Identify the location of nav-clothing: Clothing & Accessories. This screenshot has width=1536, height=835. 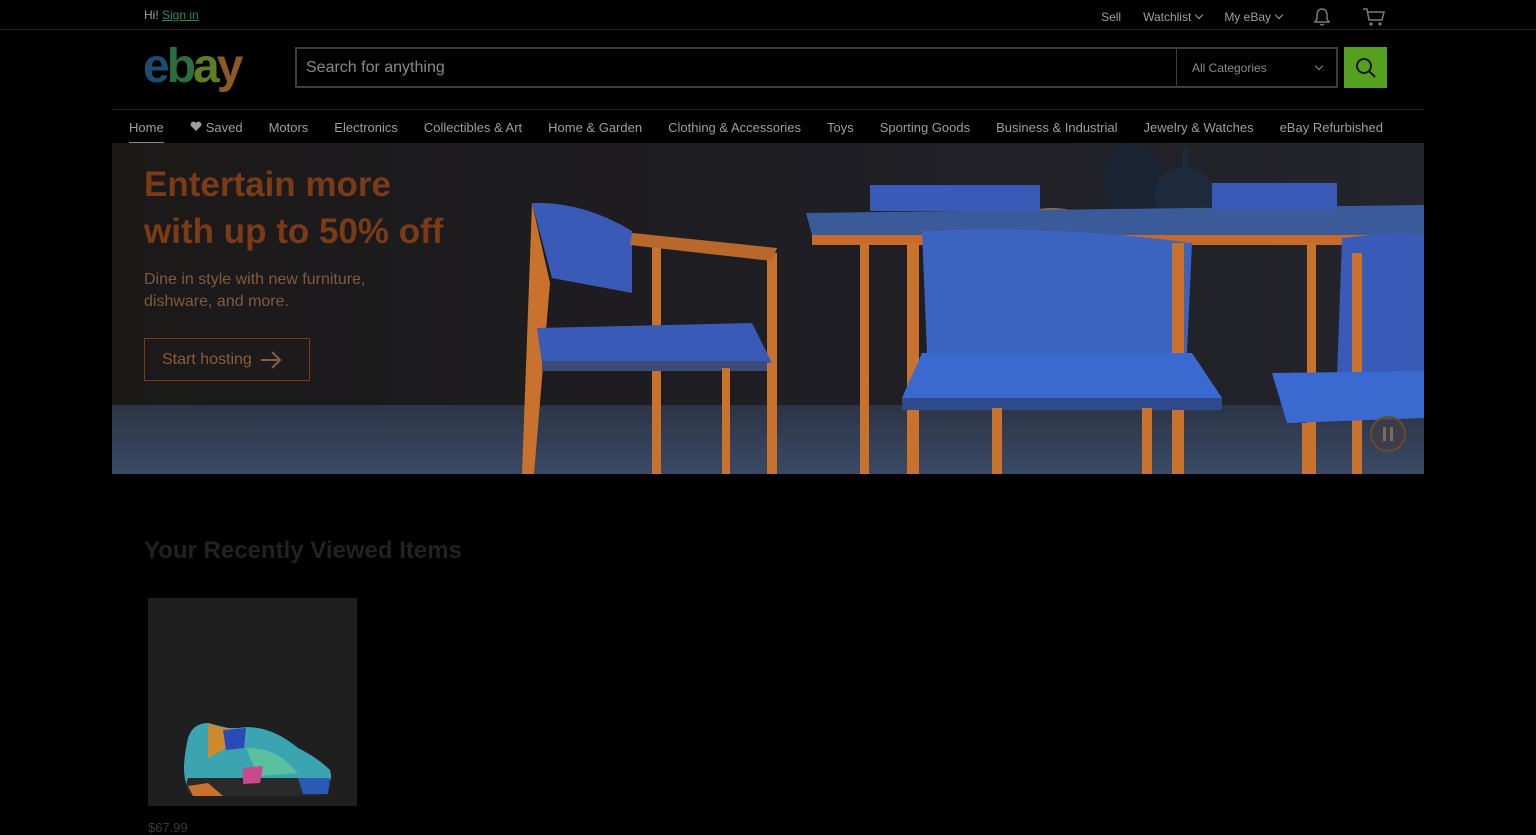
(734, 126).